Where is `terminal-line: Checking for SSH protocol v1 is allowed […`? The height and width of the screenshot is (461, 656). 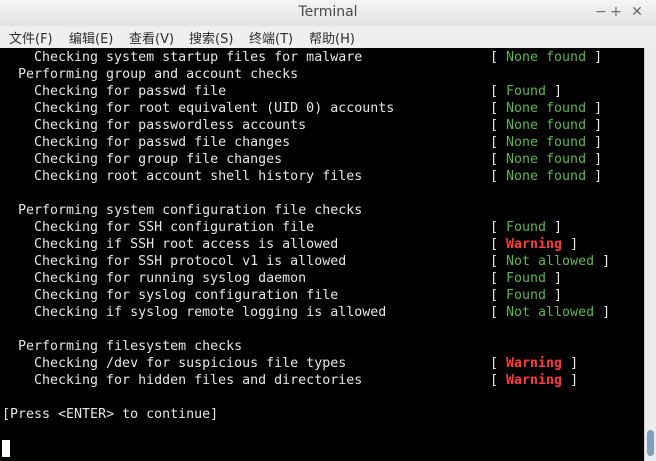 terminal-line: Checking for SSH protocol v1 is allowed [… is located at coordinates (322, 261).